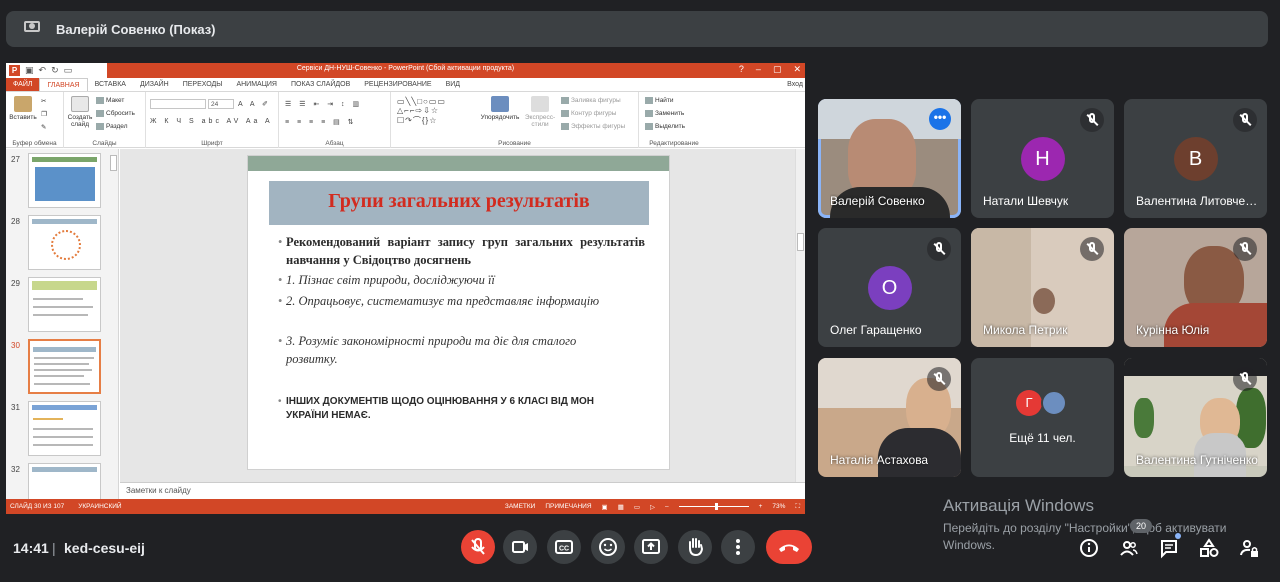 This screenshot has height=582, width=1280. Describe the element at coordinates (760, 506) in the screenshot. I see `zoom-in-icon: +` at that location.